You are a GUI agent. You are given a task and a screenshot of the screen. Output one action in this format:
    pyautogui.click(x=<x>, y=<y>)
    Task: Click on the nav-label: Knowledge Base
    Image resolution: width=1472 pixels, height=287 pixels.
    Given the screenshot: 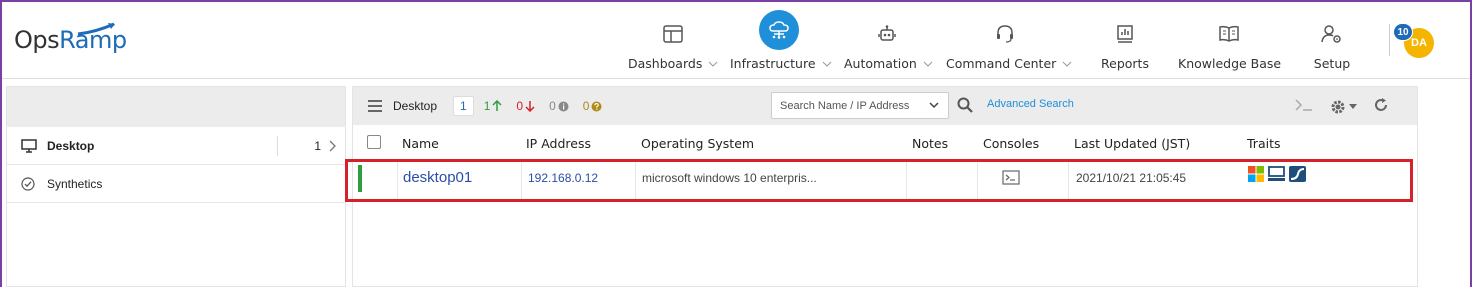 What is the action you would take?
    pyautogui.click(x=1230, y=63)
    